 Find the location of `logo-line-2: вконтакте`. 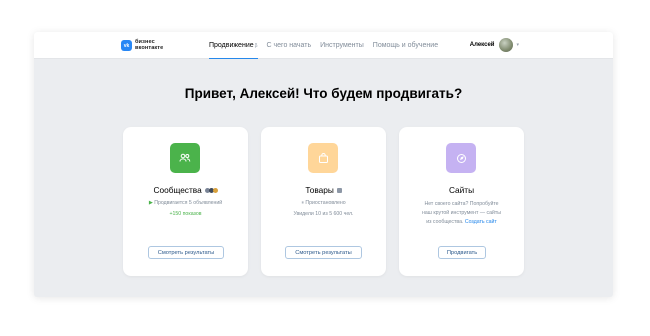

logo-line-2: вконтакте is located at coordinates (149, 47).